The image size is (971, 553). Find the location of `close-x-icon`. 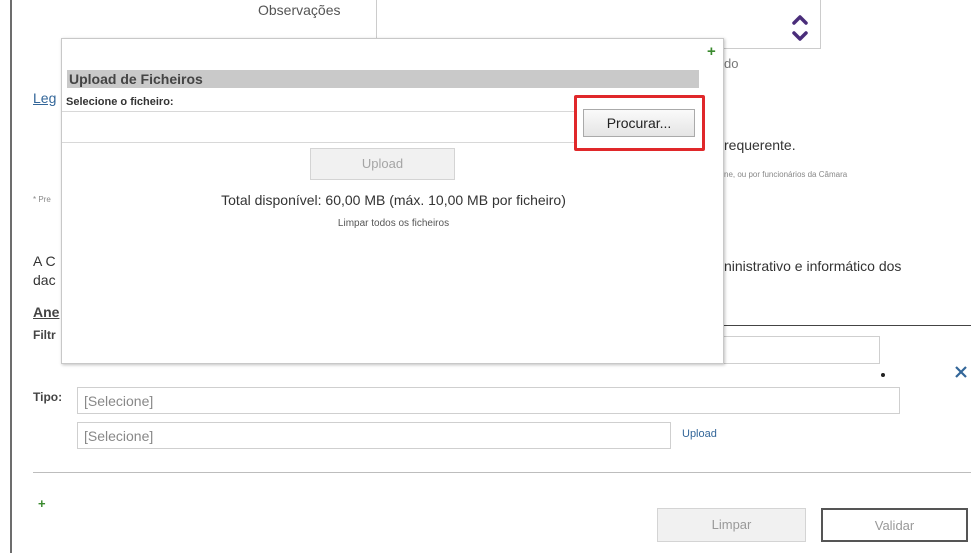

close-x-icon is located at coordinates (961, 372).